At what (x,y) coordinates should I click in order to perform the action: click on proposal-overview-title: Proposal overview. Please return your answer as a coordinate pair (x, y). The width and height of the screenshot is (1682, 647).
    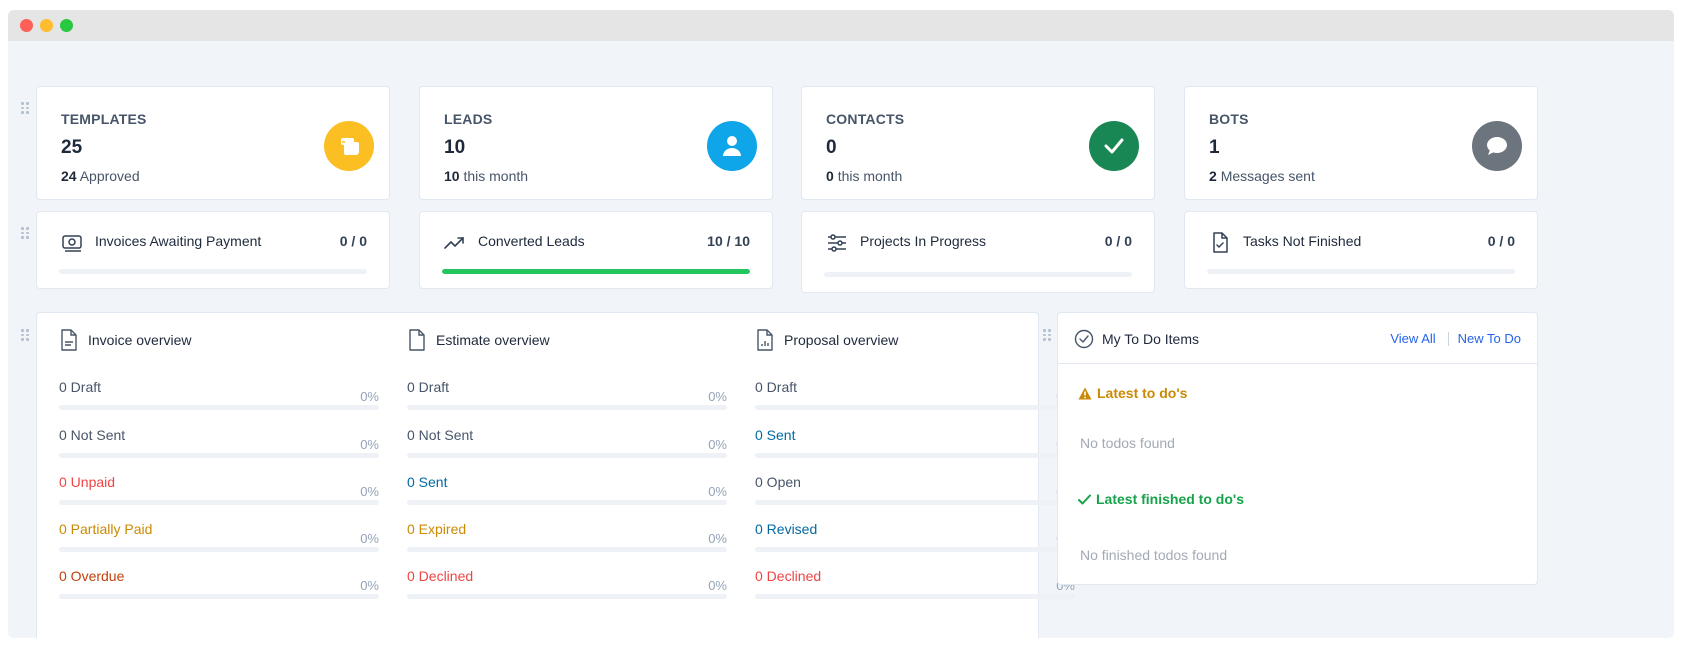
    Looking at the image, I should click on (841, 340).